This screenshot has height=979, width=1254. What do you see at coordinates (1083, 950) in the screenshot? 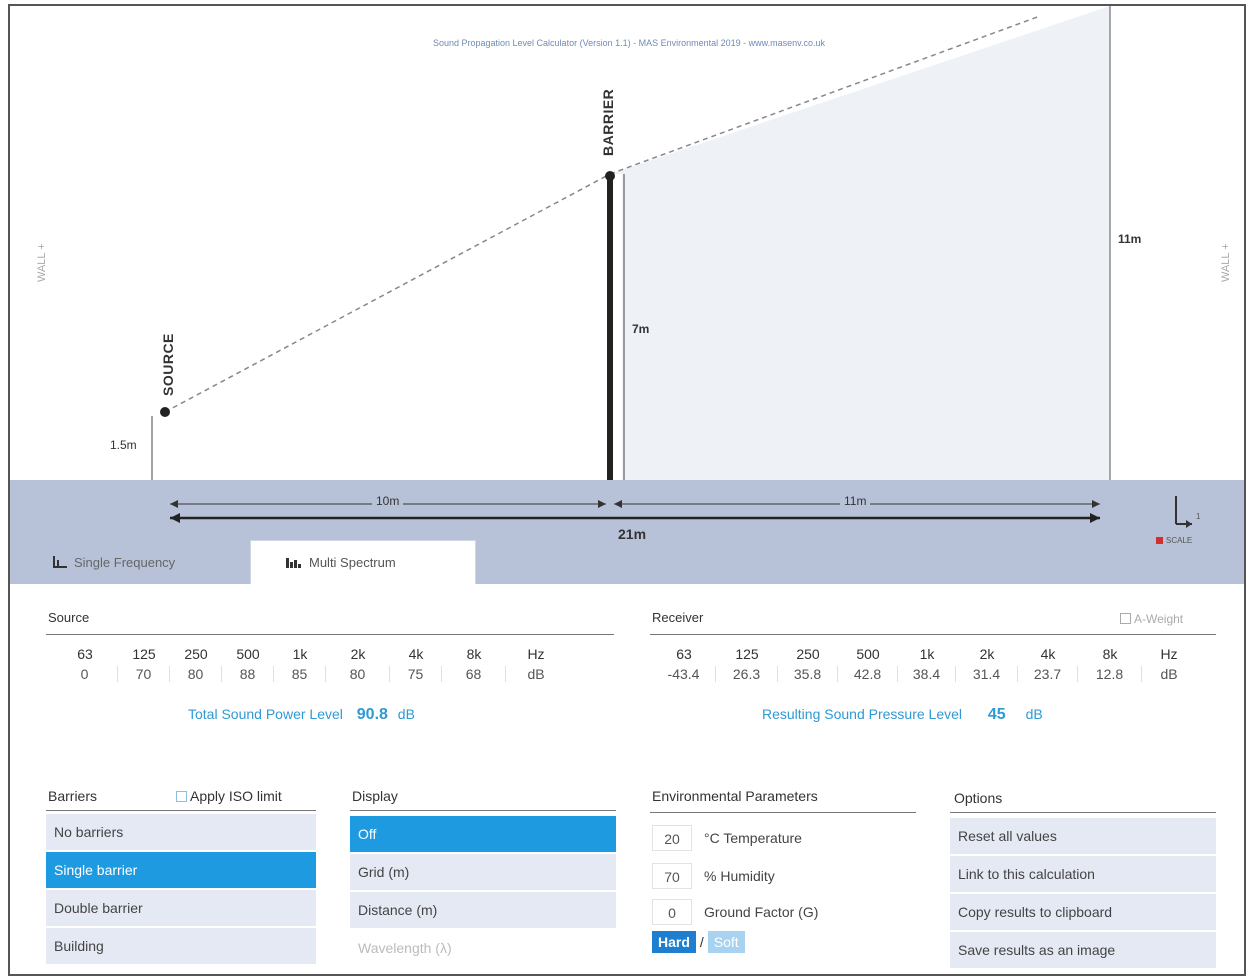
I see `save-image-button: Save results as an image` at bounding box center [1083, 950].